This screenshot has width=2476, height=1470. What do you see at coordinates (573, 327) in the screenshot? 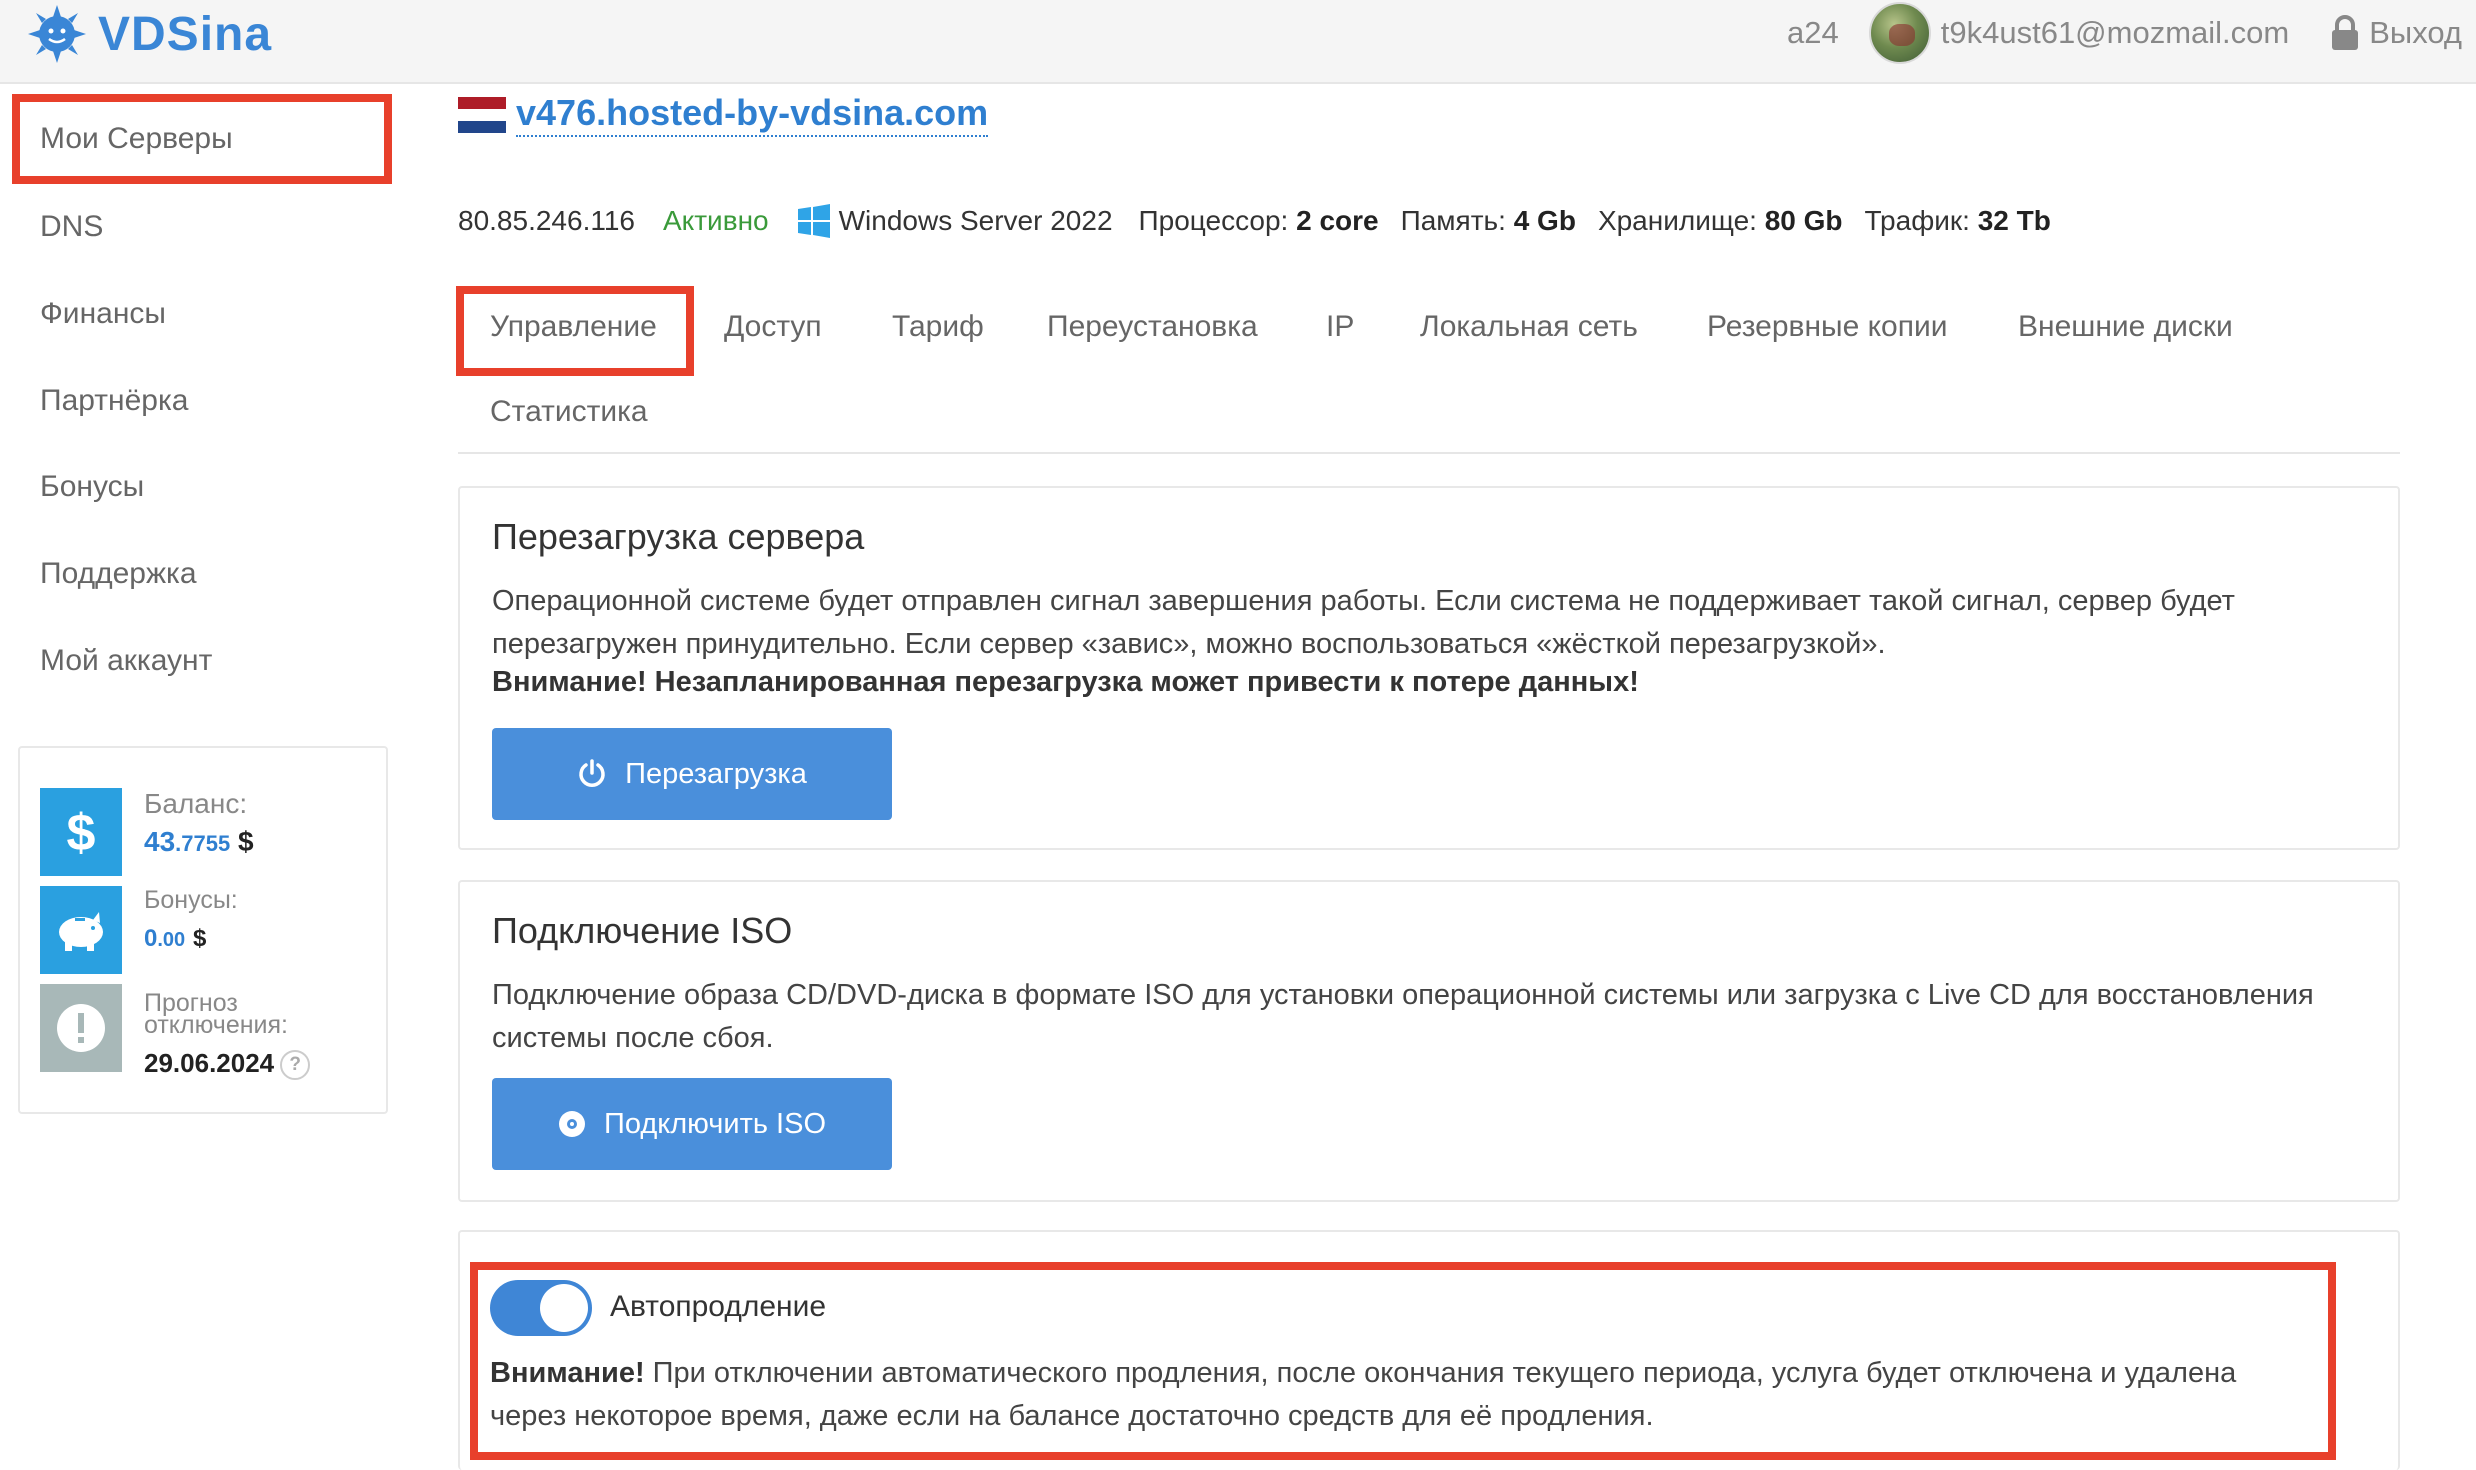
I see `tab-manage: Управление` at bounding box center [573, 327].